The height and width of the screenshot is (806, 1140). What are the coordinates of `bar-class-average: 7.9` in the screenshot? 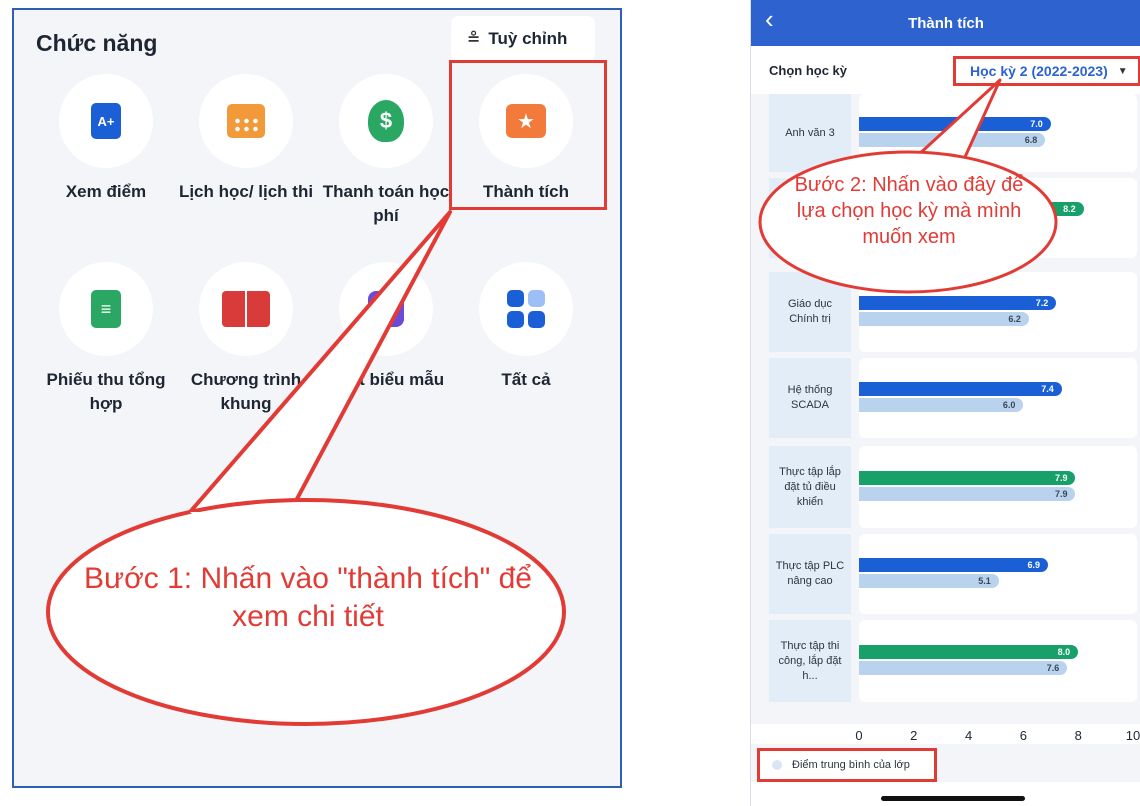 It's located at (967, 494).